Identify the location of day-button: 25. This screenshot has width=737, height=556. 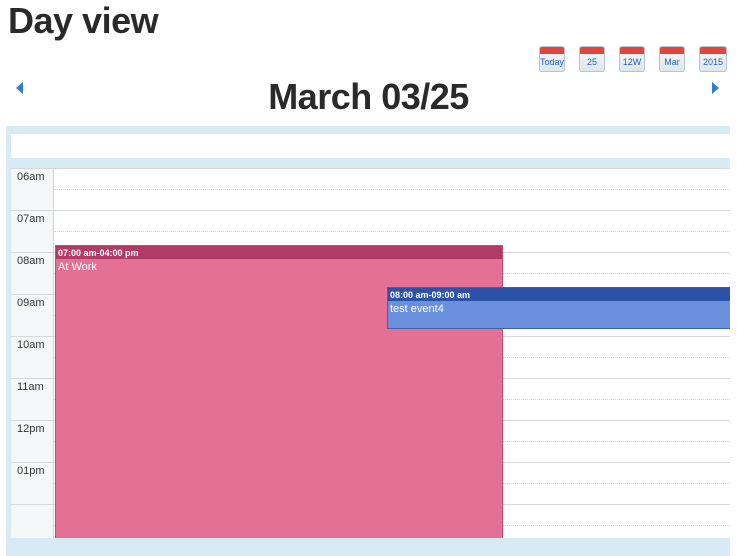
(592, 59).